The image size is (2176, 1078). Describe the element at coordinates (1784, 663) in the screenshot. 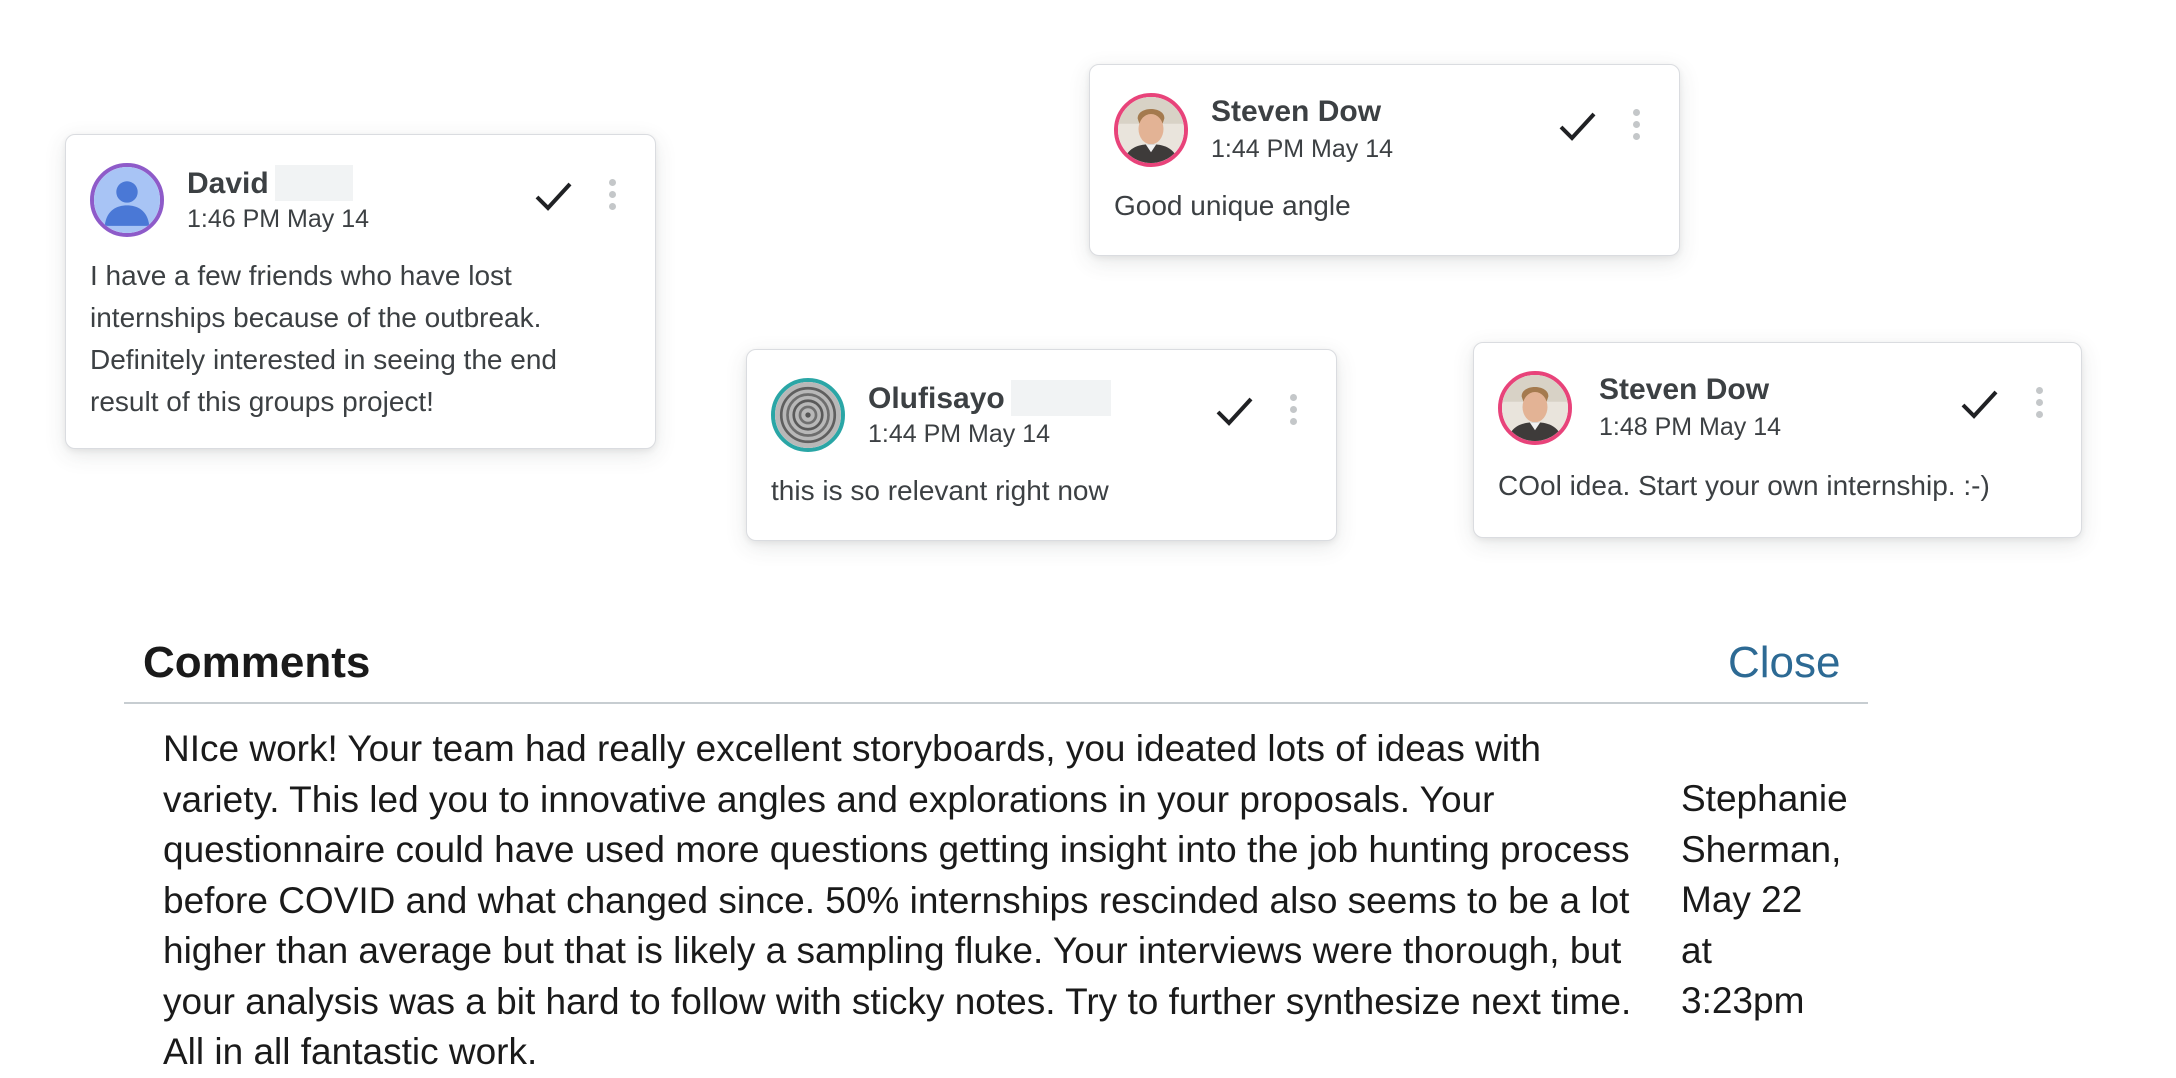

I see `close-link: Close` at that location.